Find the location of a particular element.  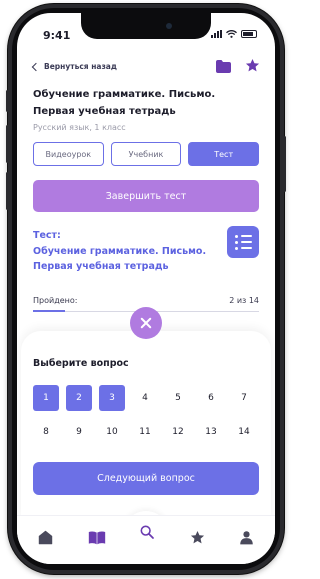

next-question-button: Следующий вопрос is located at coordinates (146, 478).